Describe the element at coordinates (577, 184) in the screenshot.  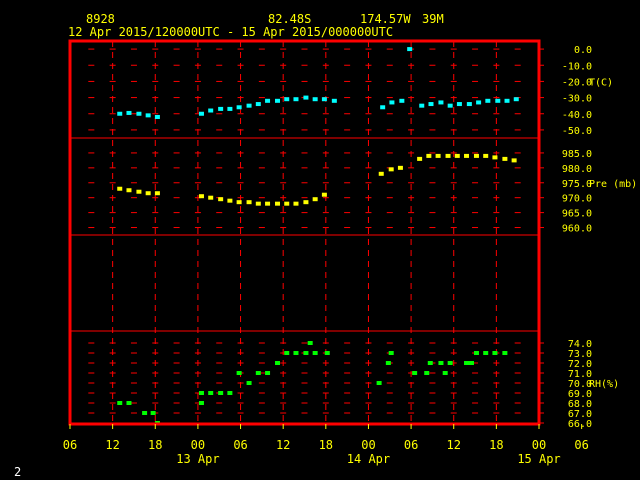
I see `pressure-tick-label: 975.0` at that location.